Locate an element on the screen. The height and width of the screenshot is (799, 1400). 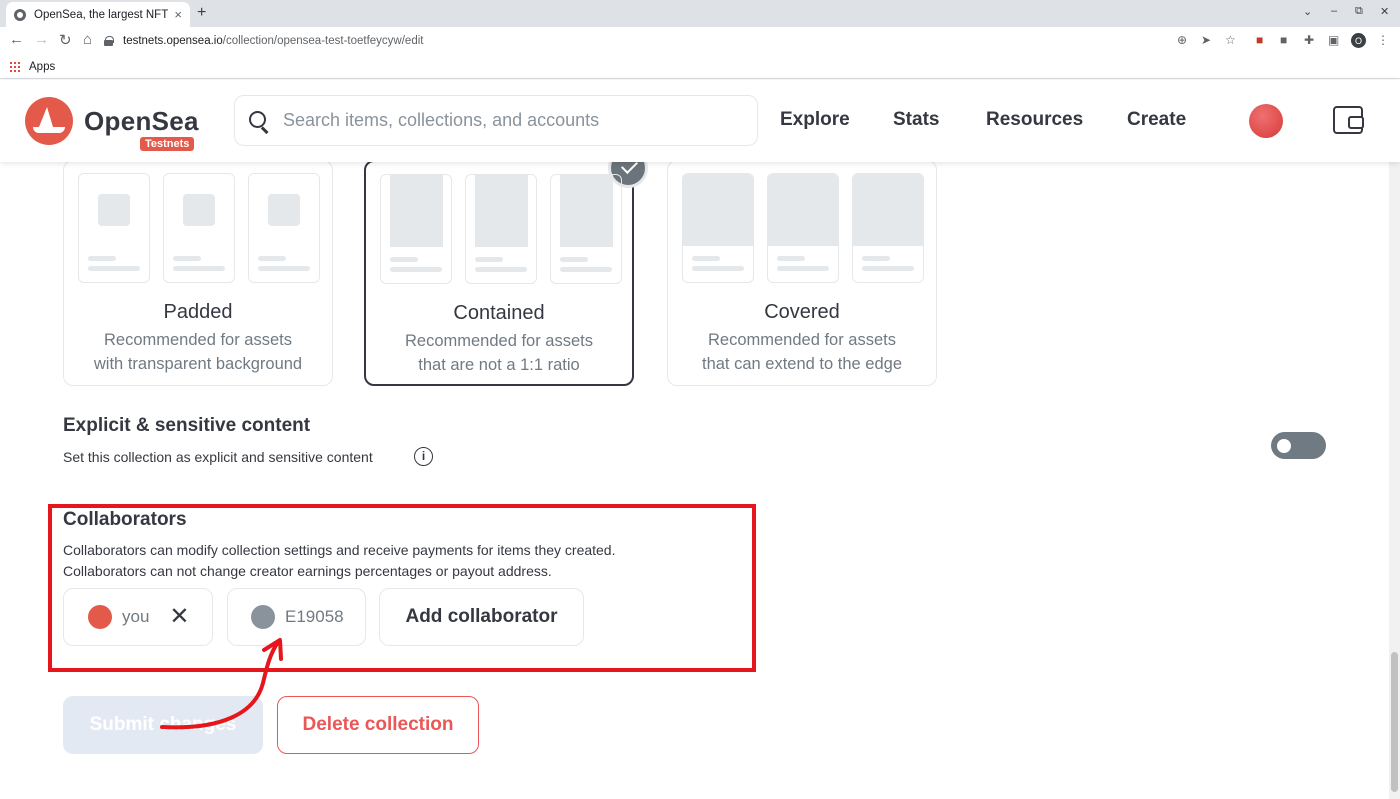
extension-icon: ■ is located at coordinates (1259, 40).